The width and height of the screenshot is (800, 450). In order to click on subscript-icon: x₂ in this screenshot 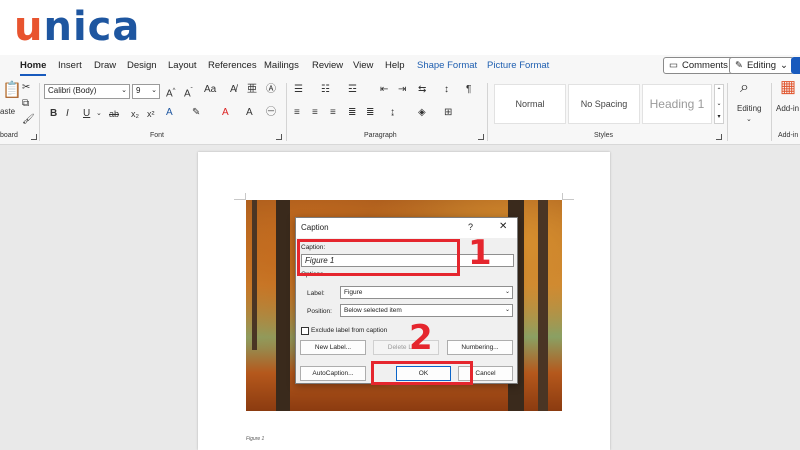, I will do `click(135, 114)`.